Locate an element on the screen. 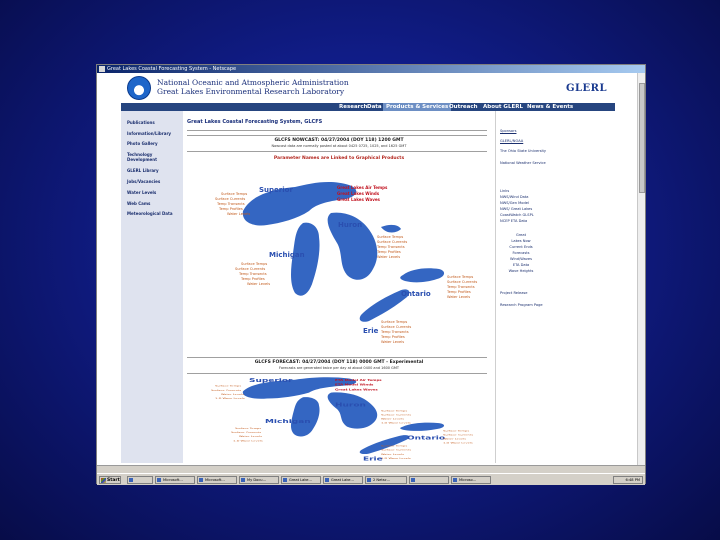  center-link: Current Ends is located at coordinates (521, 247).